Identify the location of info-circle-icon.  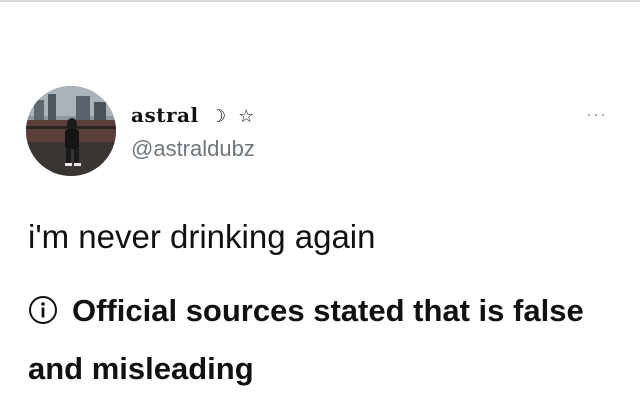
(43, 315).